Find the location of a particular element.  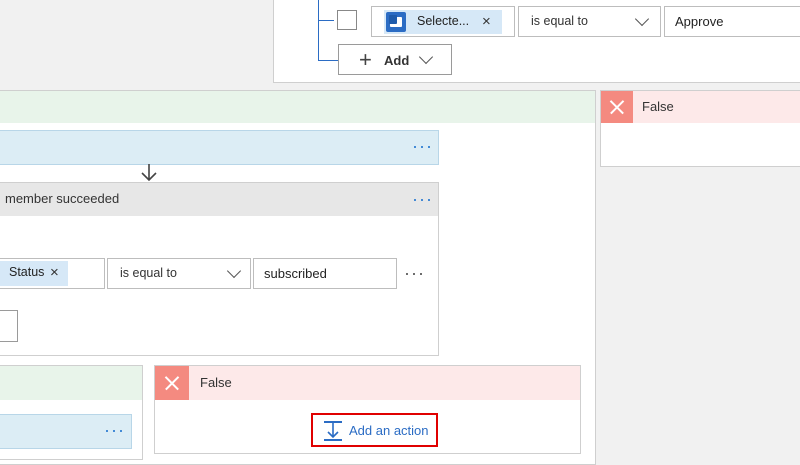

condition-title: member succeeded is located at coordinates (62, 198).